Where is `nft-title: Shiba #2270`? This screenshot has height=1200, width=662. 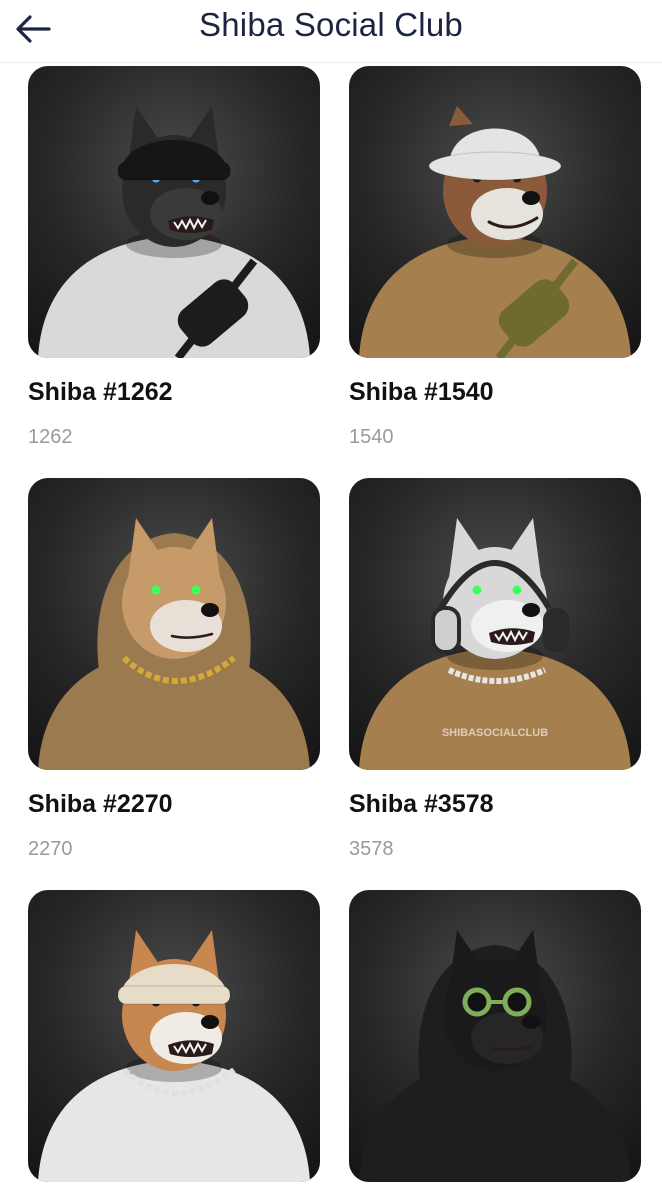 nft-title: Shiba #2270 is located at coordinates (100, 804).